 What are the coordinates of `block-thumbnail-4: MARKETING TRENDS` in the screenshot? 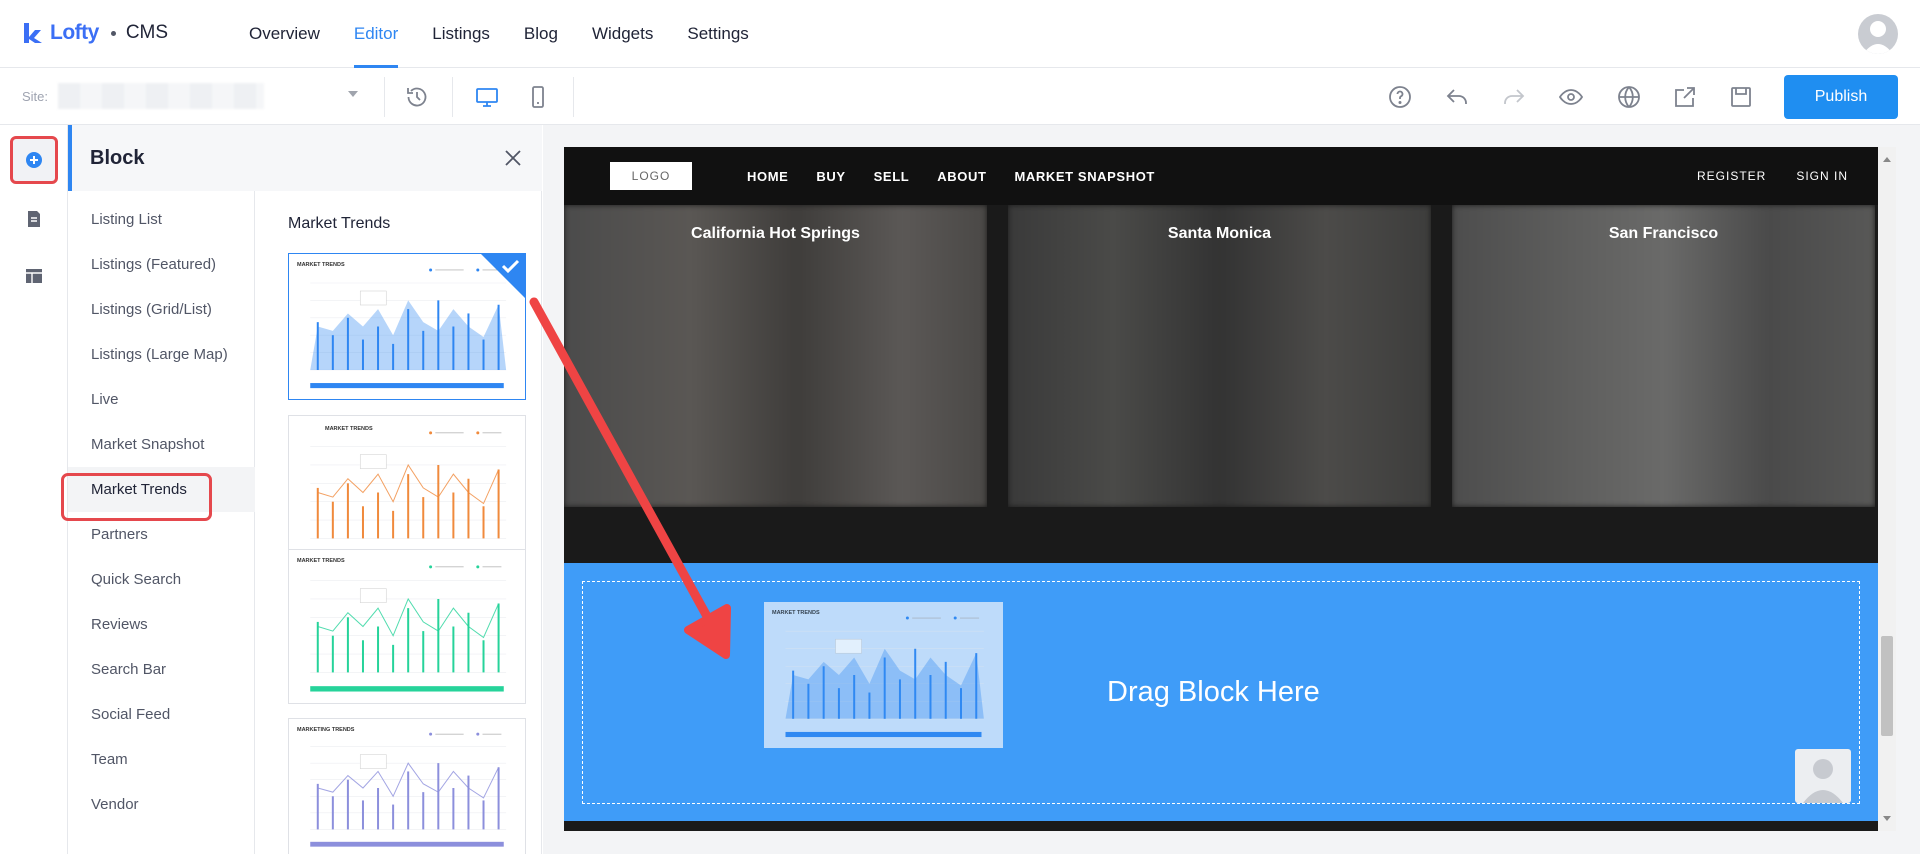 It's located at (407, 786).